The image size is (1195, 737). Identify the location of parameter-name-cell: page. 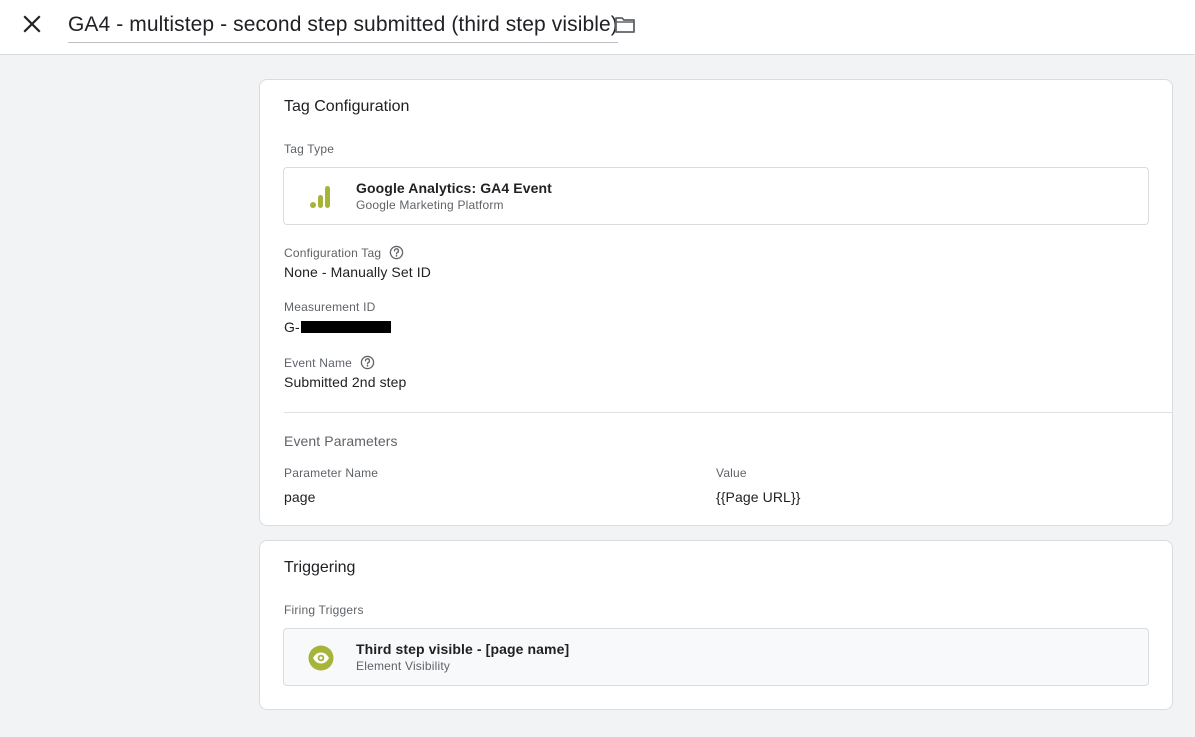
(300, 497).